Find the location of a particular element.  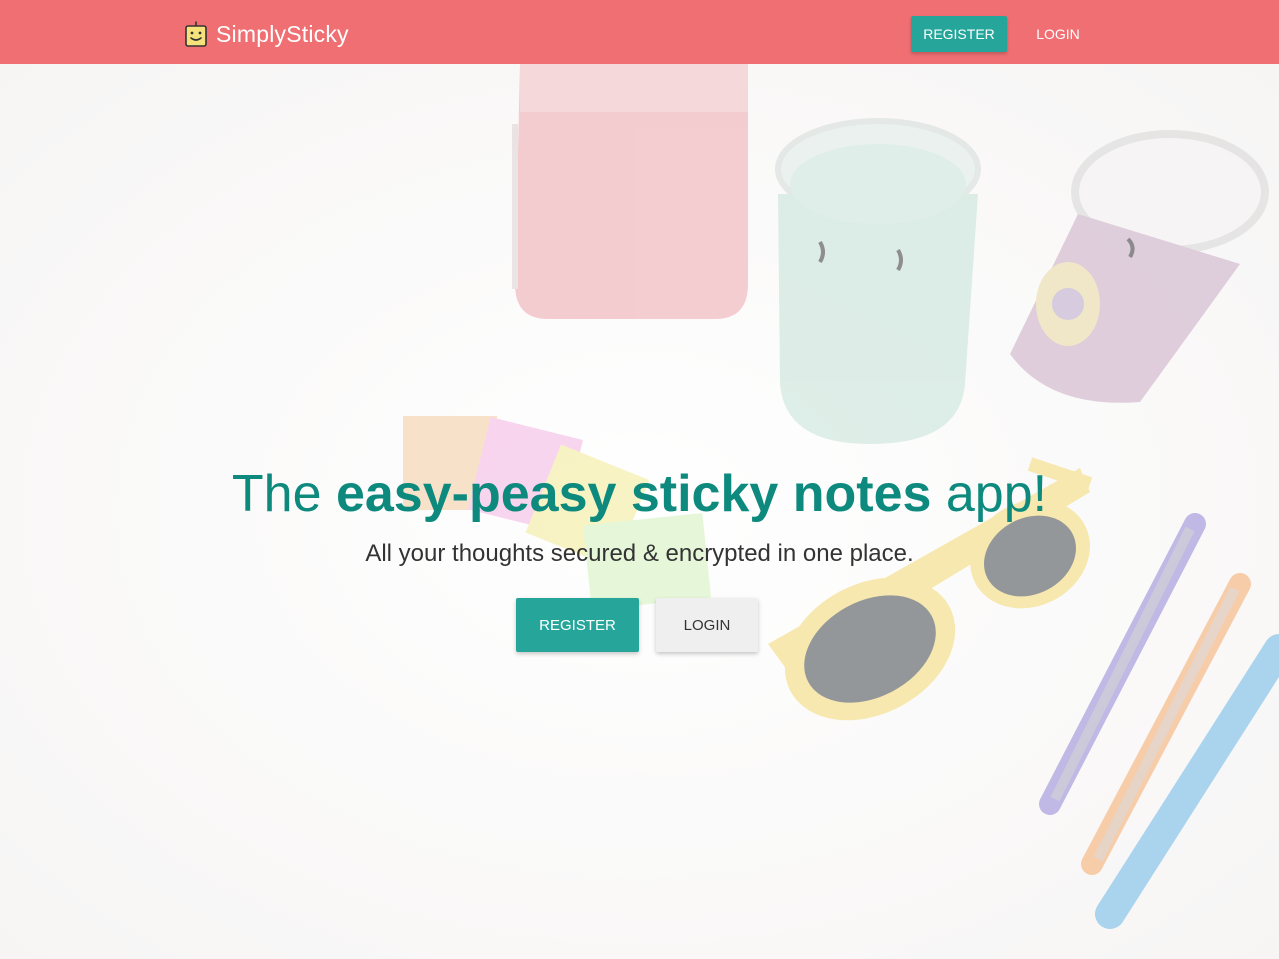

smiley-sticky-note-icon is located at coordinates (196, 34).